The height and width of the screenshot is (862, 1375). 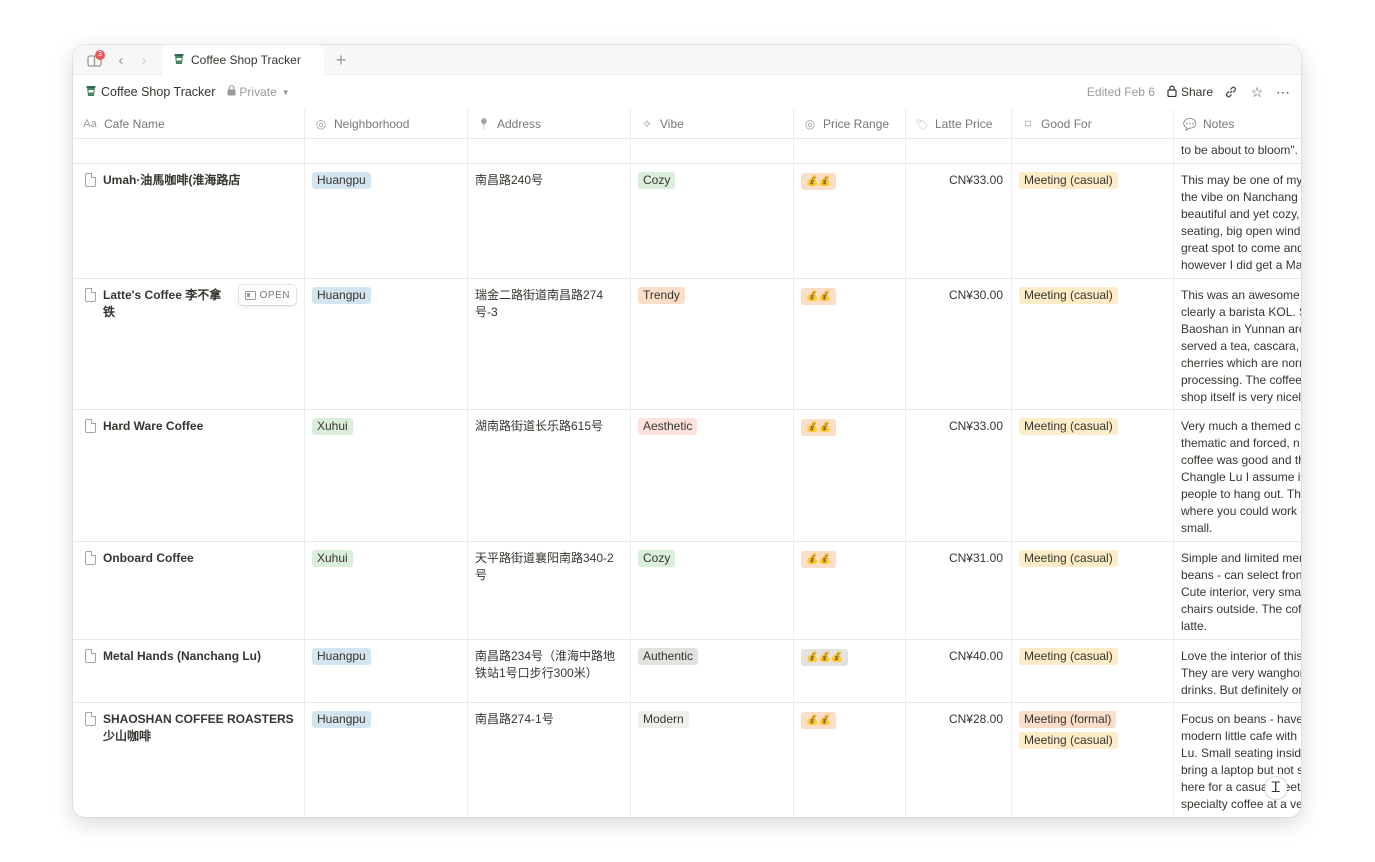 What do you see at coordinates (1241, 477) in the screenshot?
I see `notes-line: Changle Lu I assume it` at bounding box center [1241, 477].